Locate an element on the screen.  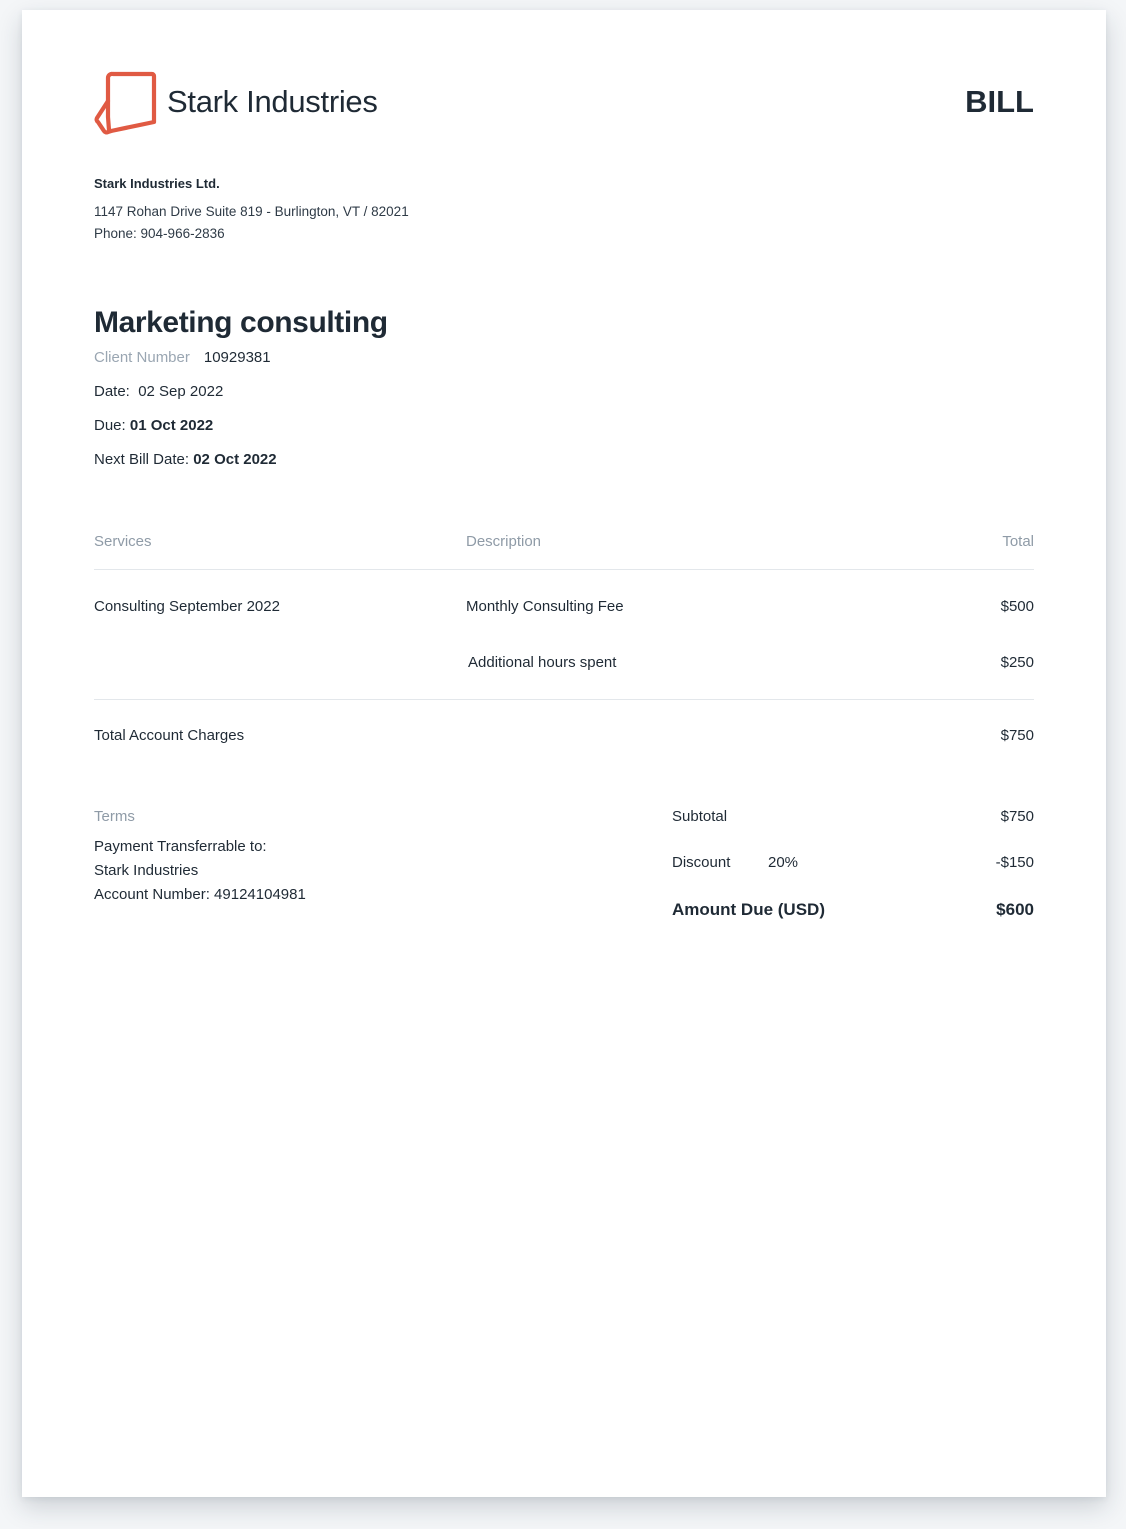
table-row-2-total: $250 is located at coordinates (1017, 662).